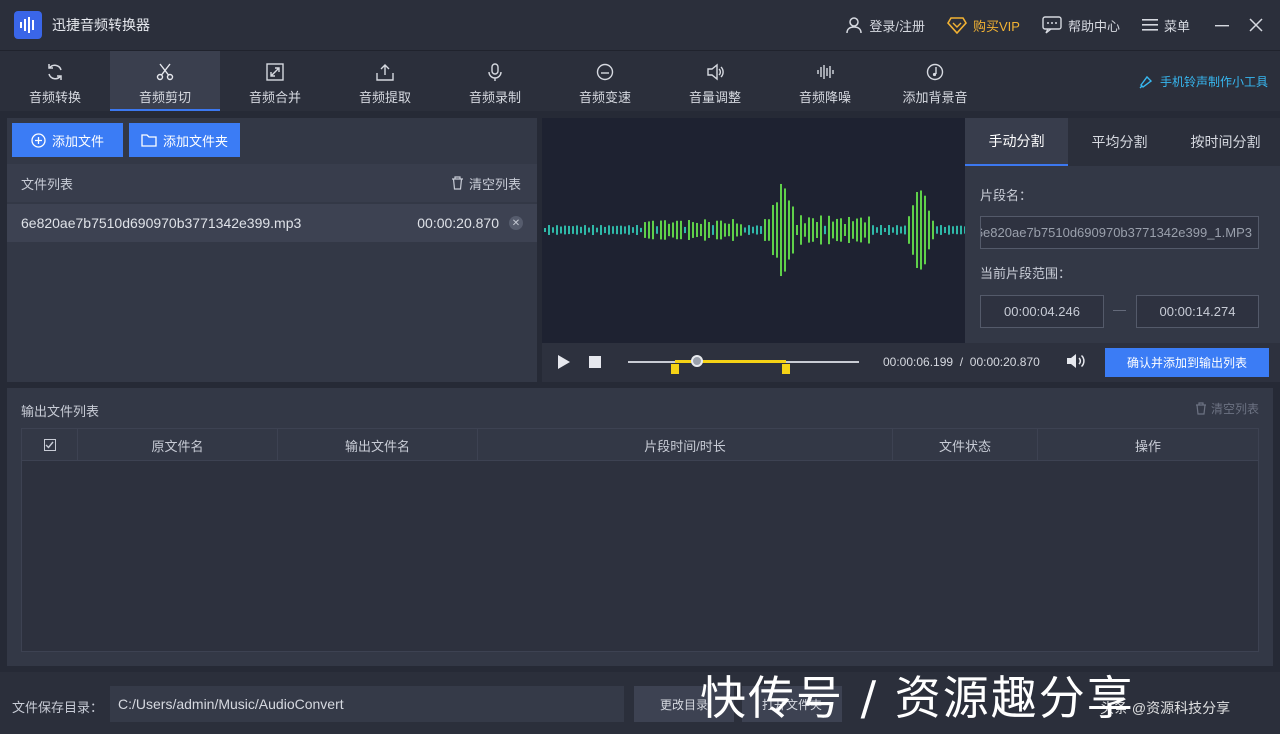 The image size is (1280, 734). I want to click on waveform-icon, so click(825, 72).